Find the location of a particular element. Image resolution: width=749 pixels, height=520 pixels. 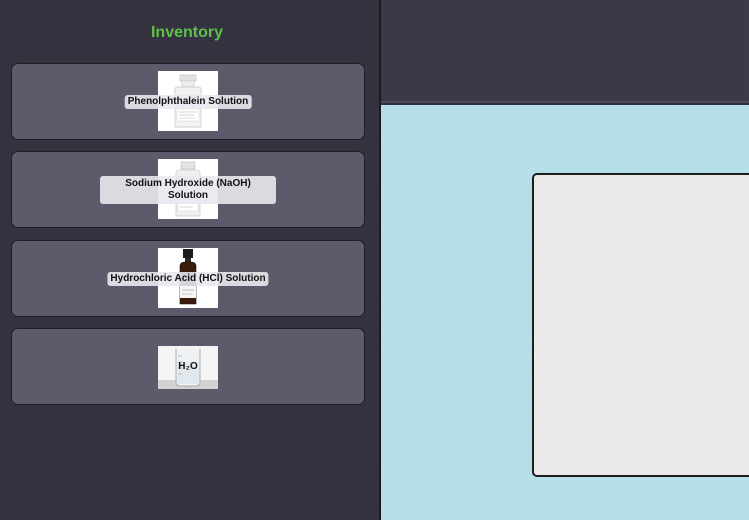

inventory-item-water: H₂O is located at coordinates (188, 366).